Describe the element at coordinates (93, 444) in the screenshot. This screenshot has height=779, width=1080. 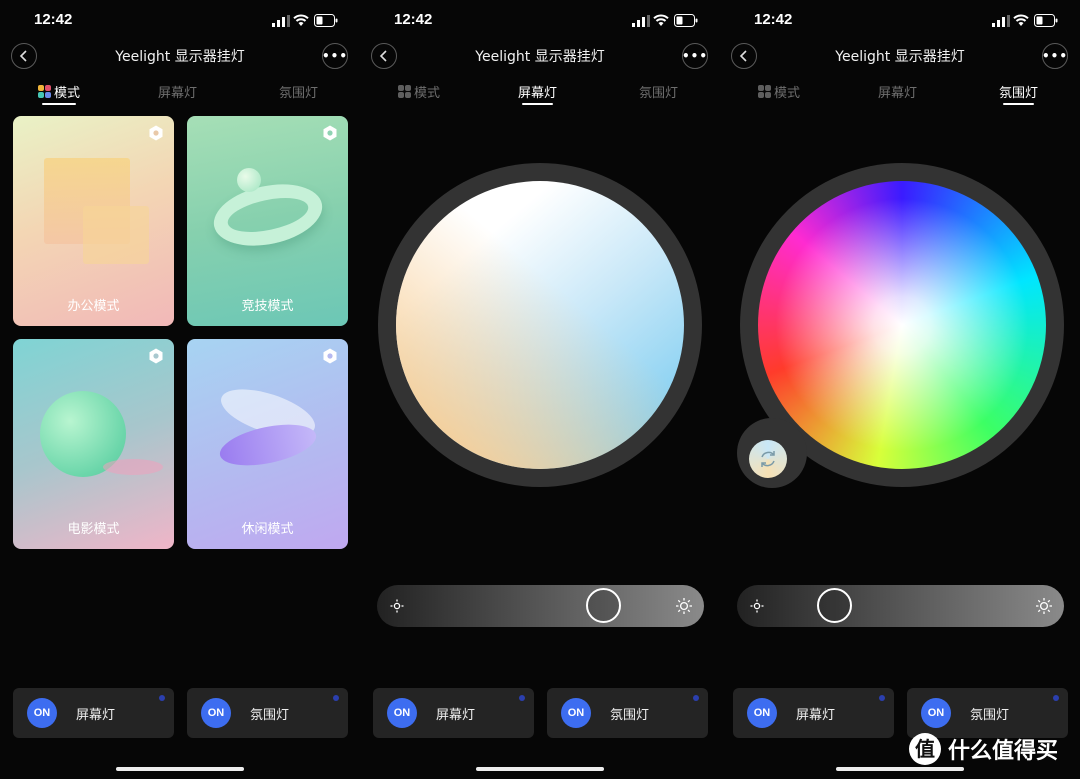
I see `mode-card-movie: 电影模式` at that location.